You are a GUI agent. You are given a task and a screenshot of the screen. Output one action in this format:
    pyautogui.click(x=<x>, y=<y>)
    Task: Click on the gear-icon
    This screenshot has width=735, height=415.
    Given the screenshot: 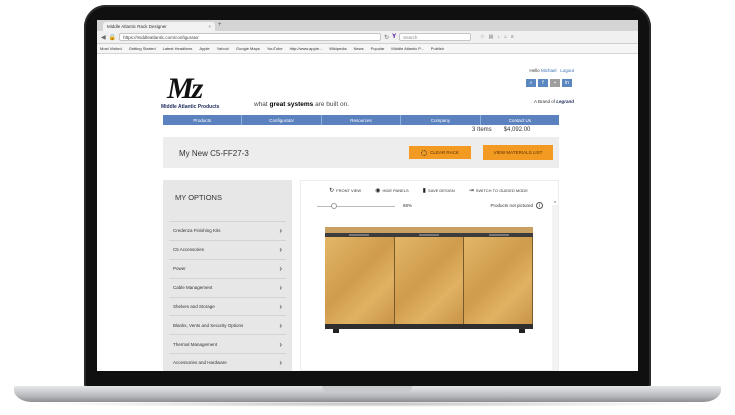 What is the action you would take?
    pyautogui.click(x=424, y=152)
    